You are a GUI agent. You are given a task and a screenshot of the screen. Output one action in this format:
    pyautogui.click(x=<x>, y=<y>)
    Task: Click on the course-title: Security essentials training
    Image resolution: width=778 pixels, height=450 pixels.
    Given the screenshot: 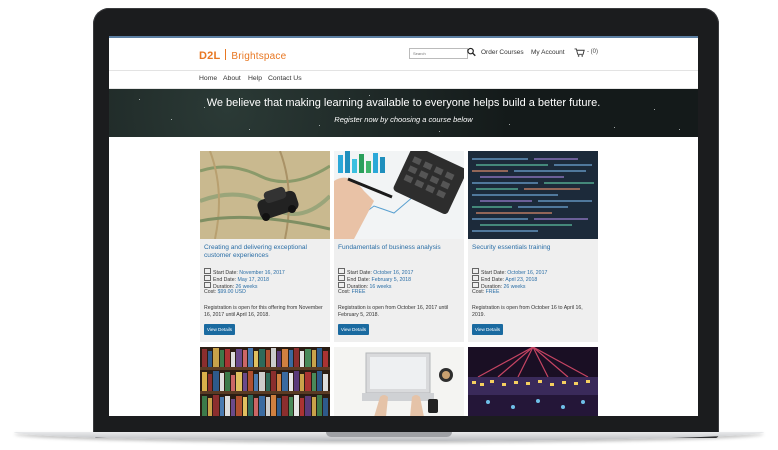 What is the action you would take?
    pyautogui.click(x=532, y=248)
    